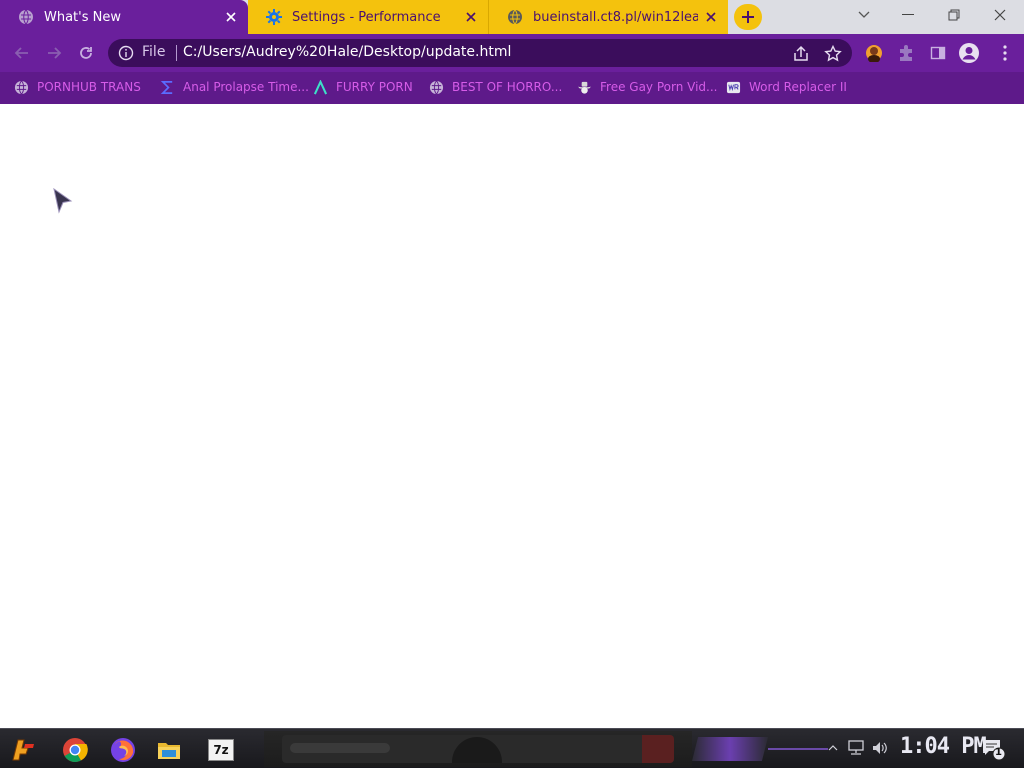 The width and height of the screenshot is (1024, 768). Describe the element at coordinates (730, 749) in the screenshot. I see `taskbar-decoration` at that location.